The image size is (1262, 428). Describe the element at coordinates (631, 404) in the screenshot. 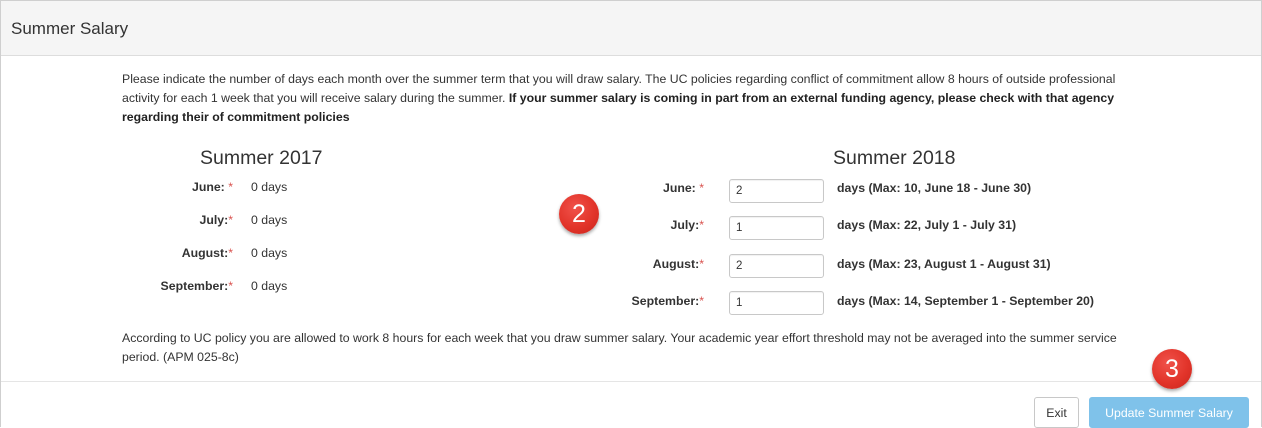

I see `panel-footer: Exit Update Summer Salary` at that location.